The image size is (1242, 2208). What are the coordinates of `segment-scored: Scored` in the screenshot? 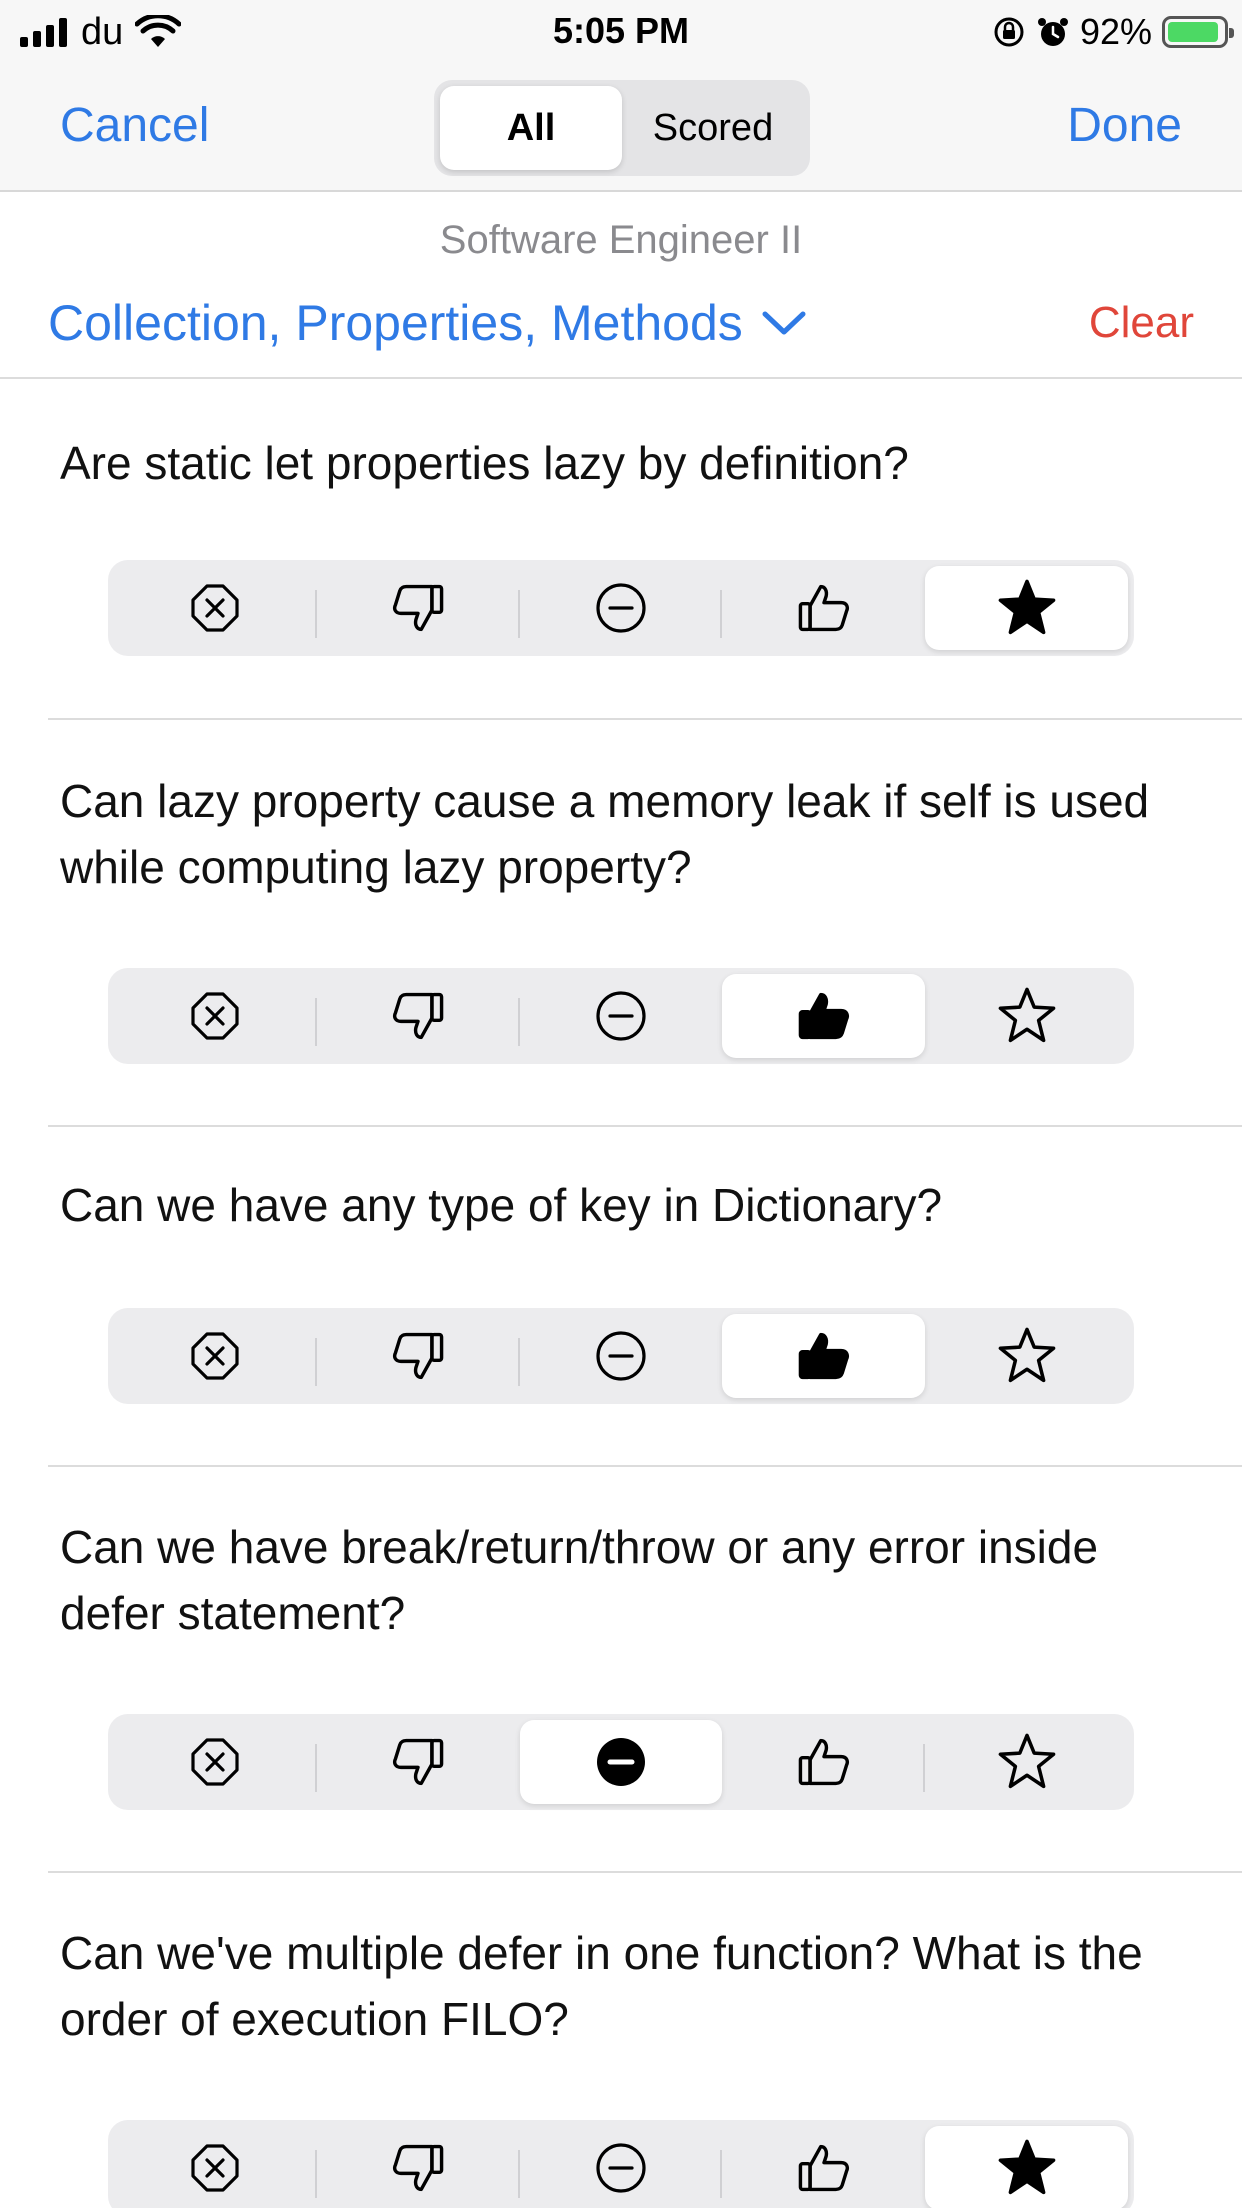 It's located at (713, 128).